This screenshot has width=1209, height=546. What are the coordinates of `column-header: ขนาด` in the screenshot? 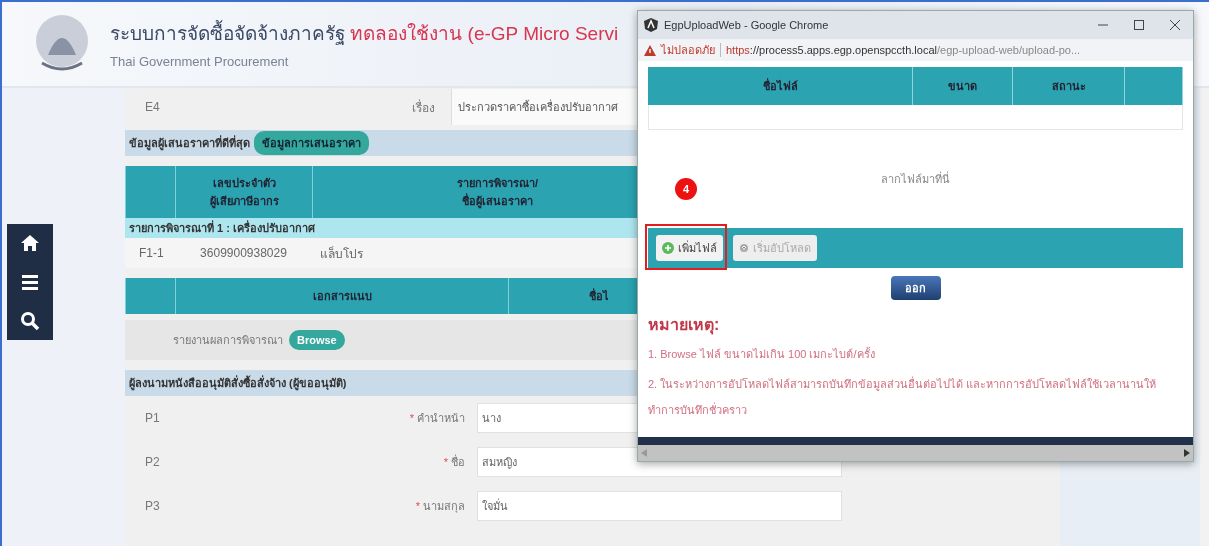 It's located at (962, 86).